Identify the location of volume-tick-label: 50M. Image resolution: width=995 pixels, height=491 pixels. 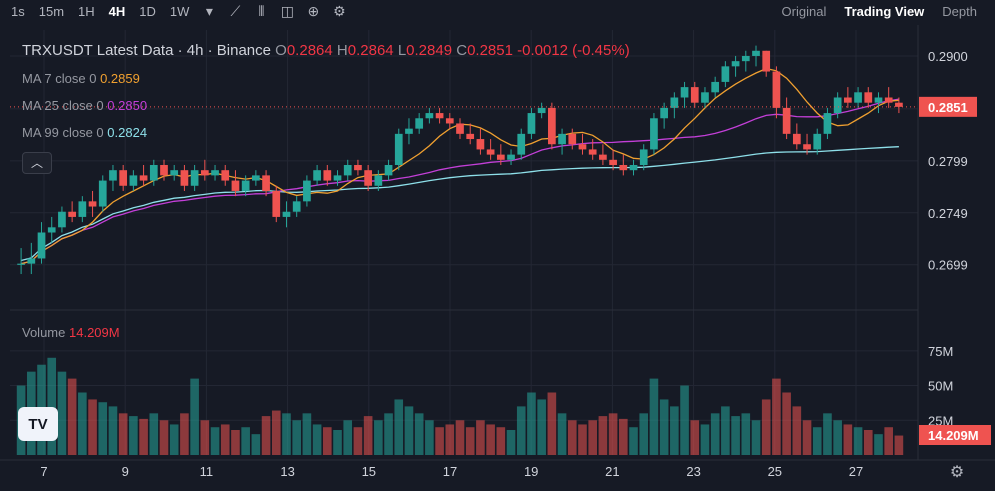
(940, 386).